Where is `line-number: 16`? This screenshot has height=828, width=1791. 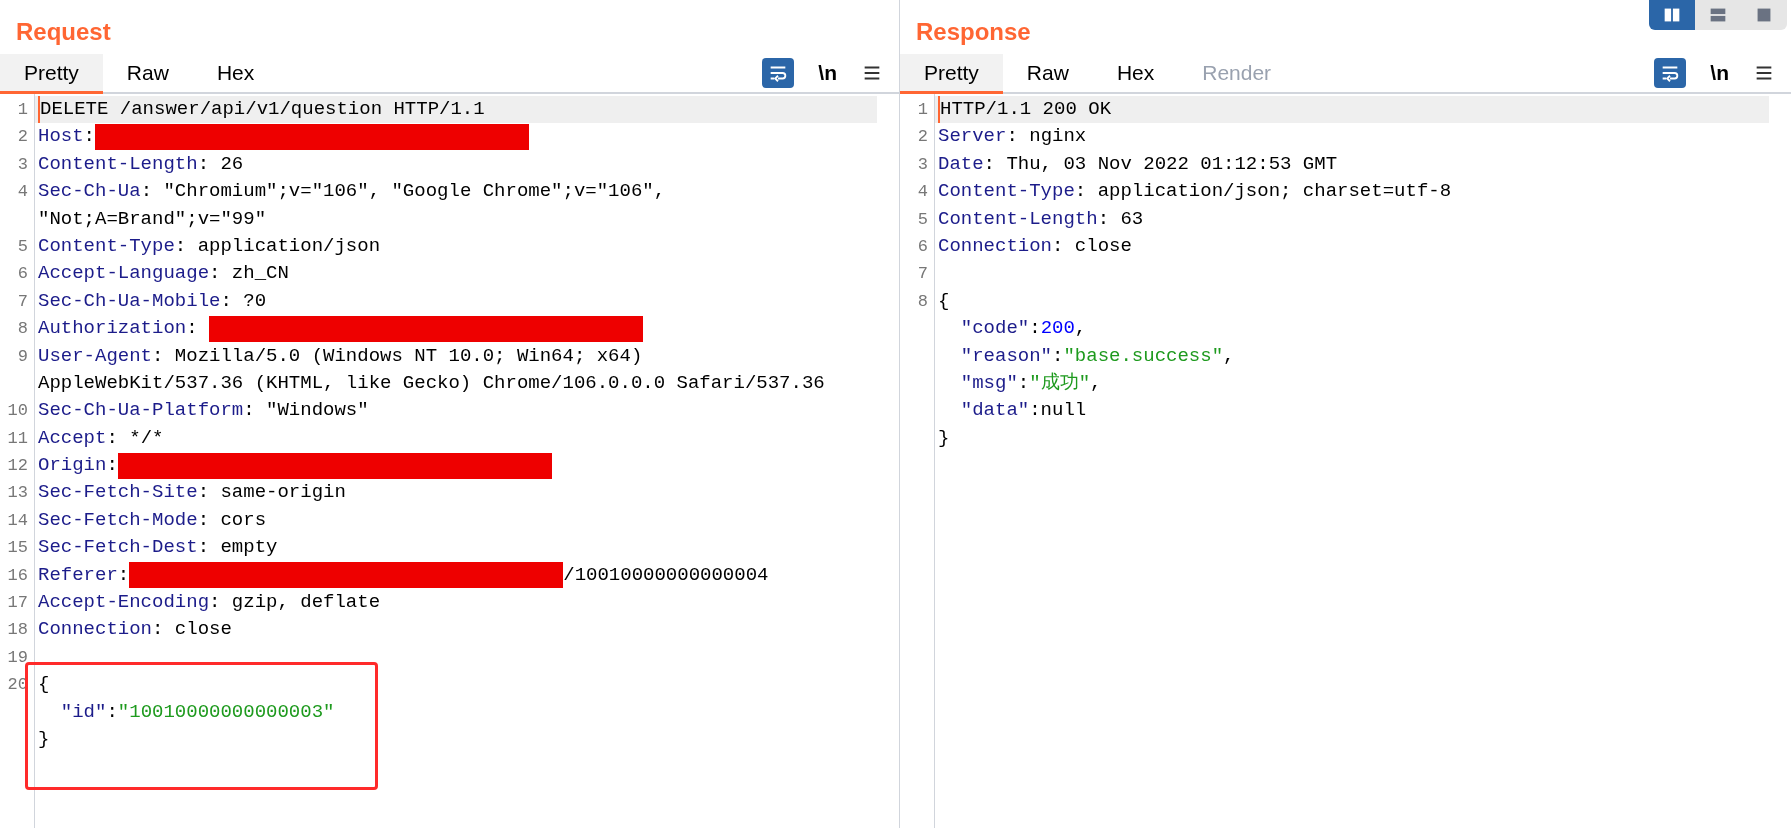
line-number: 16 is located at coordinates (17, 575).